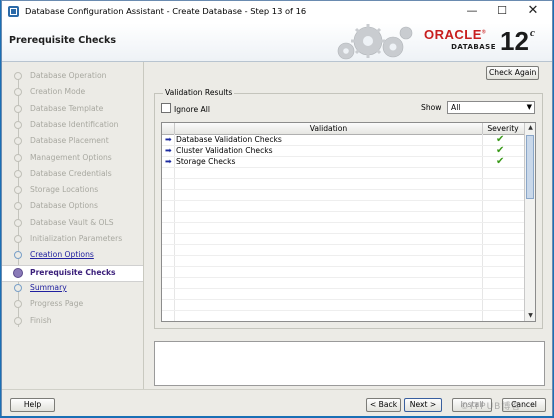 This screenshot has width=554, height=418. I want to click on check-again-button: Check Again, so click(512, 73).